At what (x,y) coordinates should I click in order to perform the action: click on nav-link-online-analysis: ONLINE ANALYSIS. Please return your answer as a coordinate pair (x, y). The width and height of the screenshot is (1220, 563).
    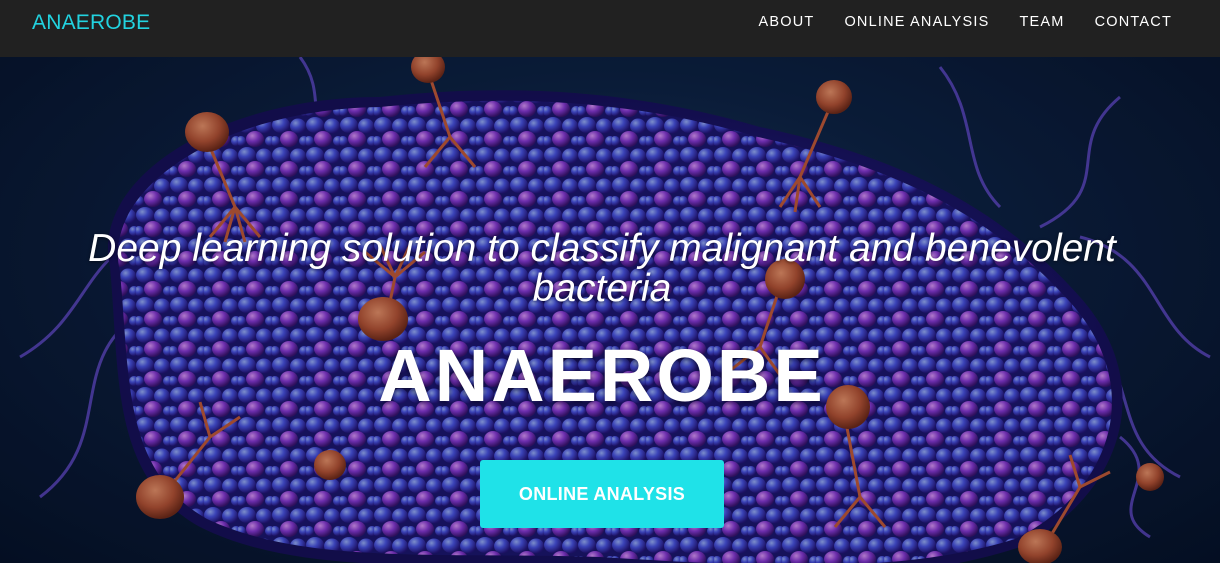
    Looking at the image, I should click on (916, 22).